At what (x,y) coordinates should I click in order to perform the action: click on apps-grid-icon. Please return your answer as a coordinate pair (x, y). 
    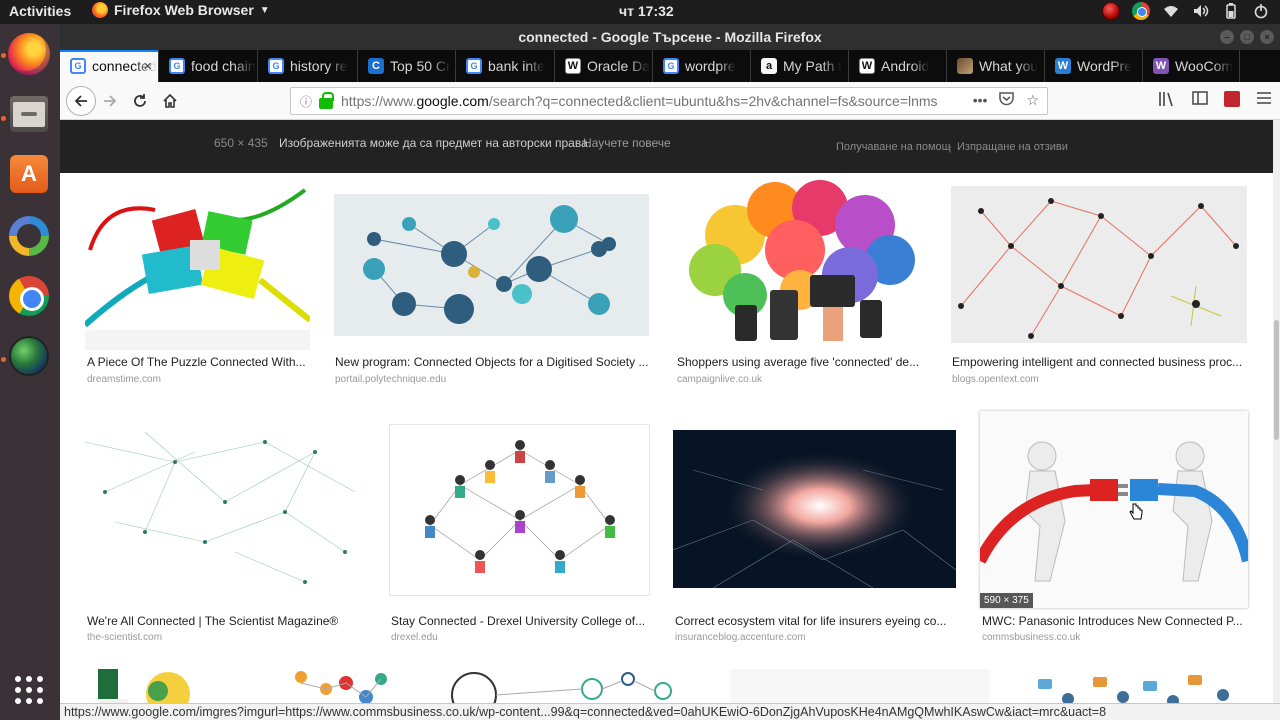
    Looking at the image, I should click on (29, 690).